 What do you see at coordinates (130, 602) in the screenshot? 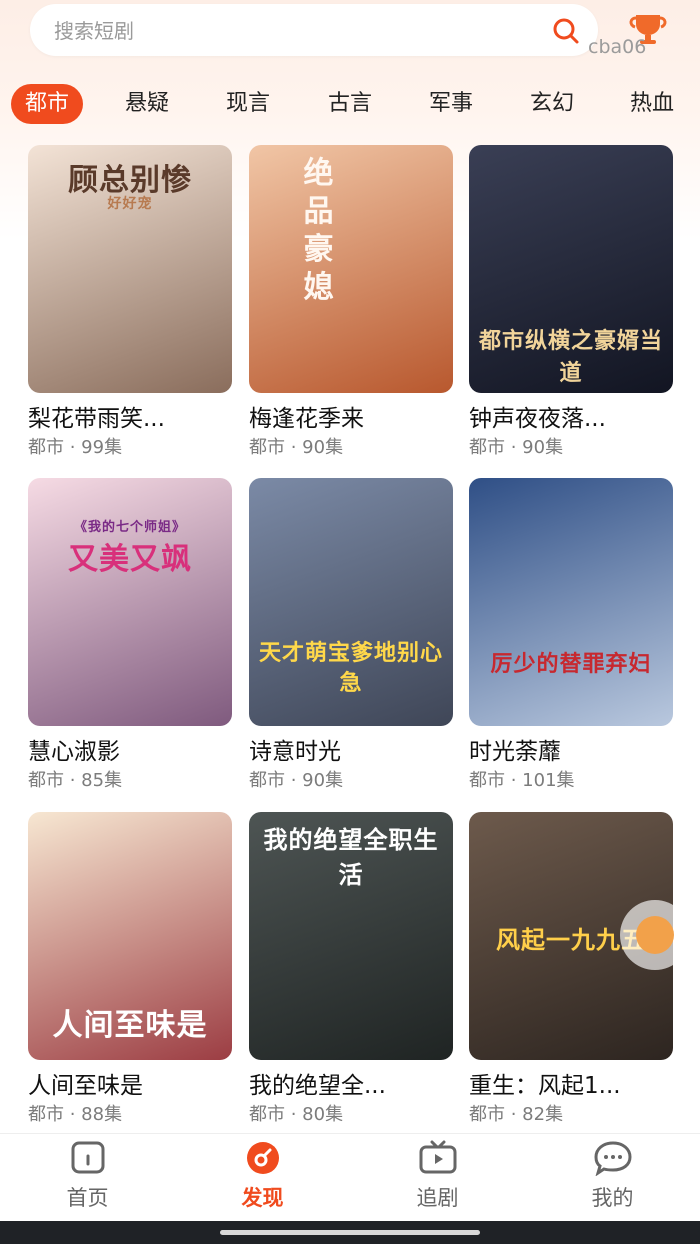
I see `drama-poster: 《我的七个师姐》 又美又飒` at bounding box center [130, 602].